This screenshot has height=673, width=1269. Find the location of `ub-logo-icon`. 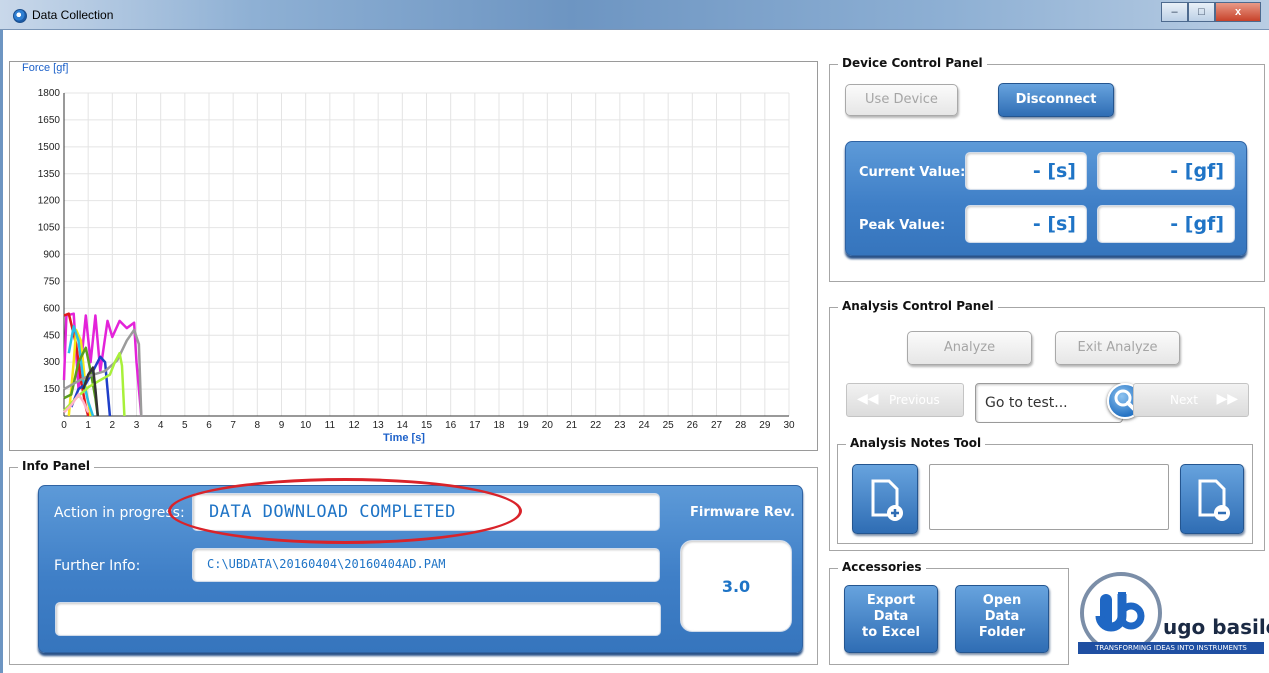

ub-logo-icon is located at coordinates (1120, 612).